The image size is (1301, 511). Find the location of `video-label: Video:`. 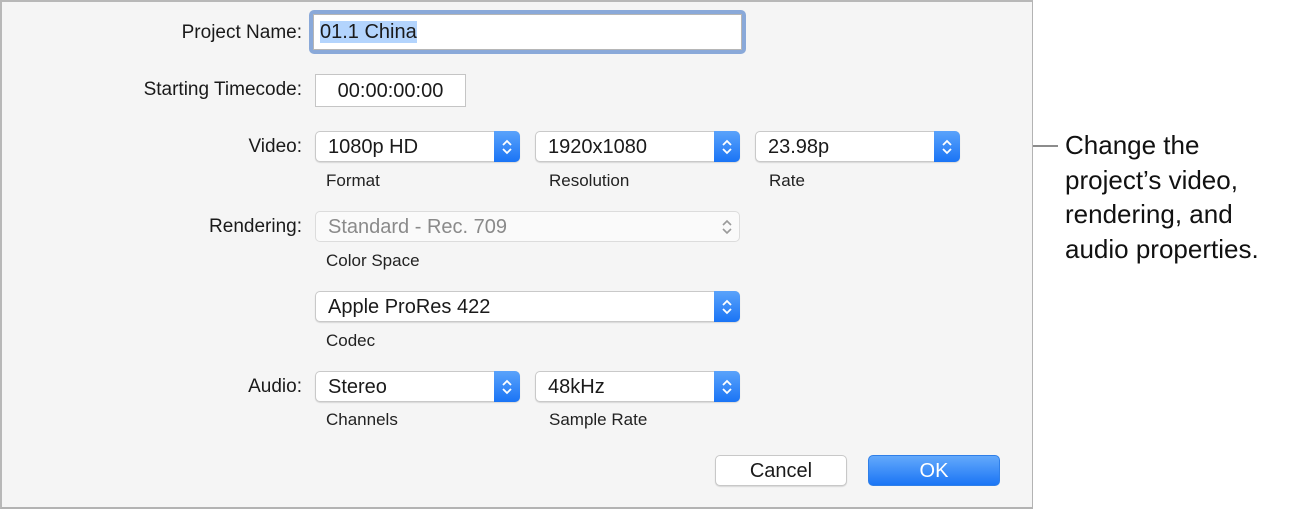

video-label: Video: is located at coordinates (275, 146).